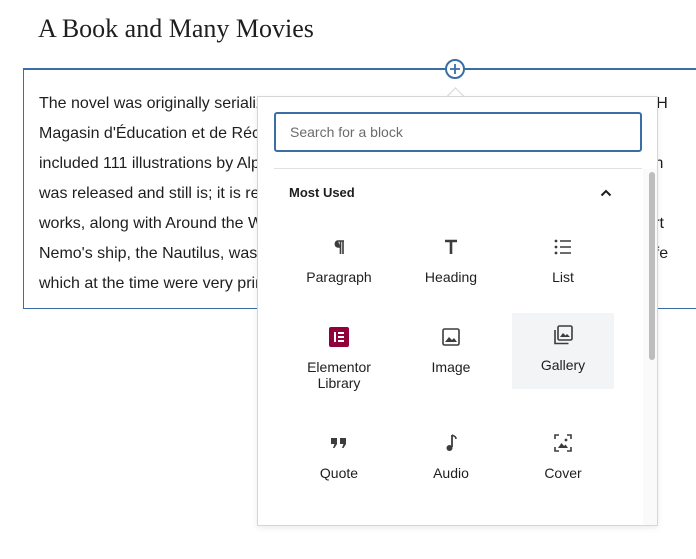 This screenshot has height=559, width=696. What do you see at coordinates (458, 132) in the screenshot?
I see `block-search-input` at bounding box center [458, 132].